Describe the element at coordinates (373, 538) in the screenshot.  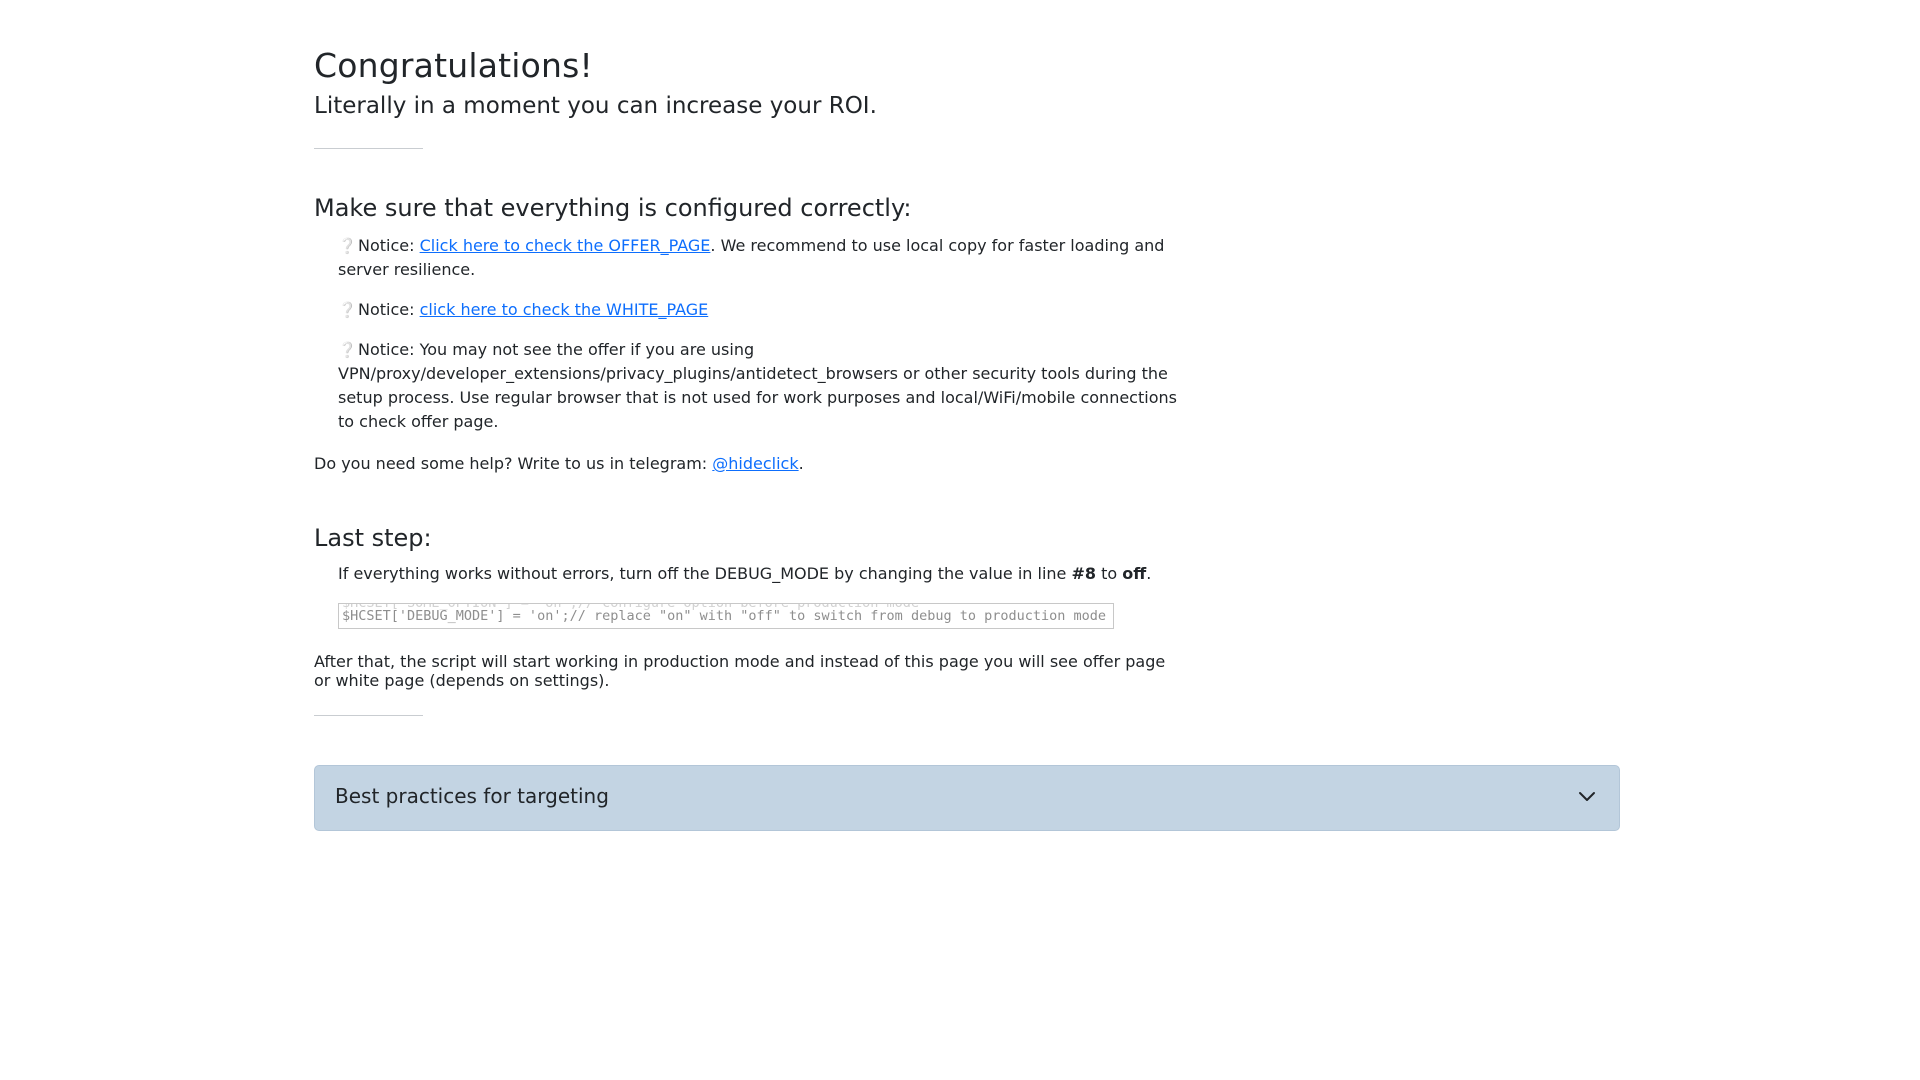
I see `last-step-heading: Last step:` at that location.